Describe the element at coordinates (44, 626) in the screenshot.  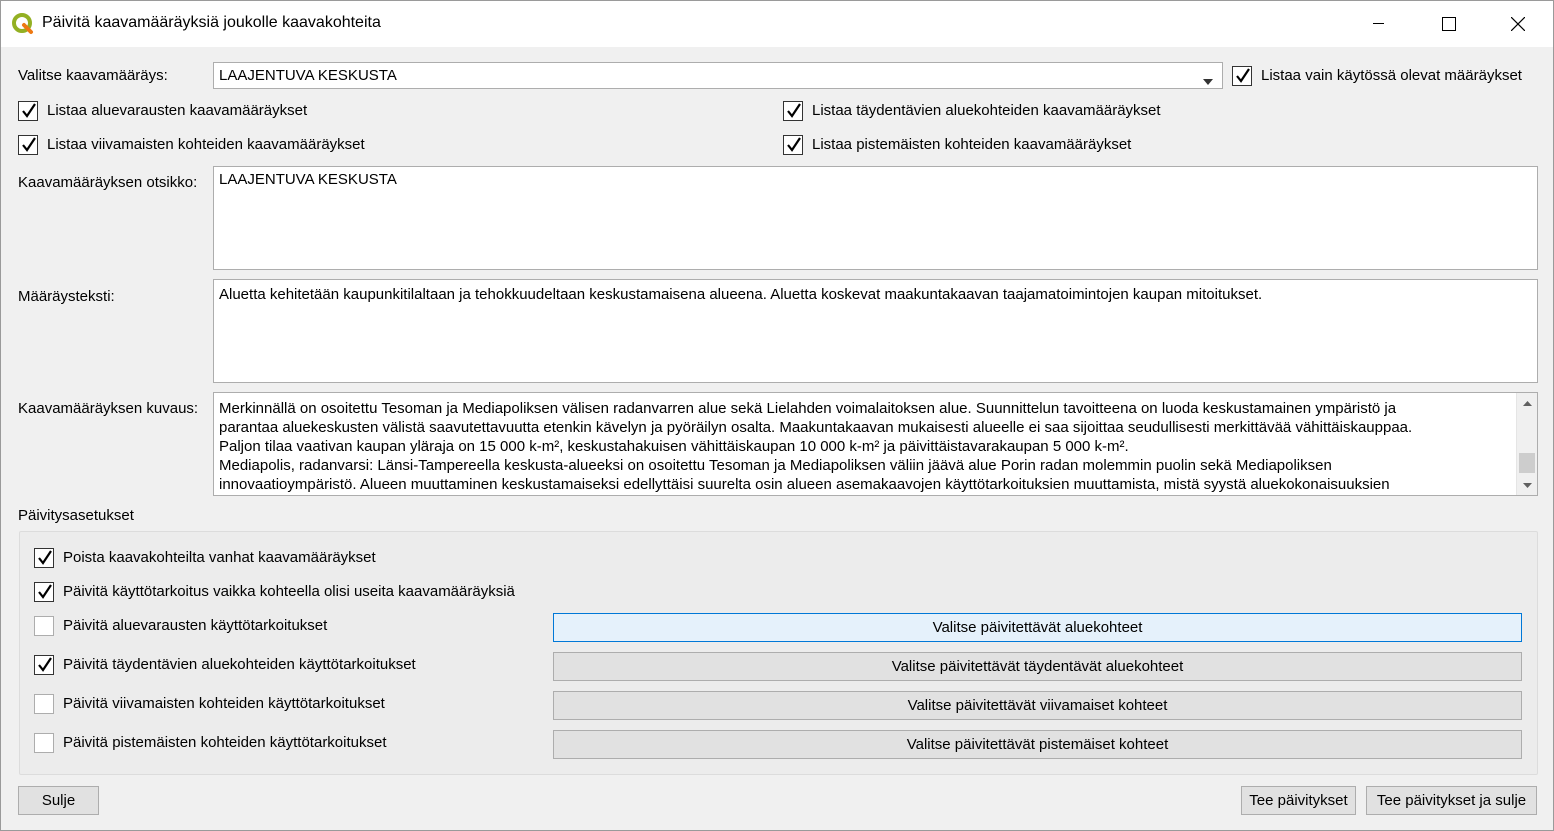
I see `update-area-reservations-checkbox` at that location.